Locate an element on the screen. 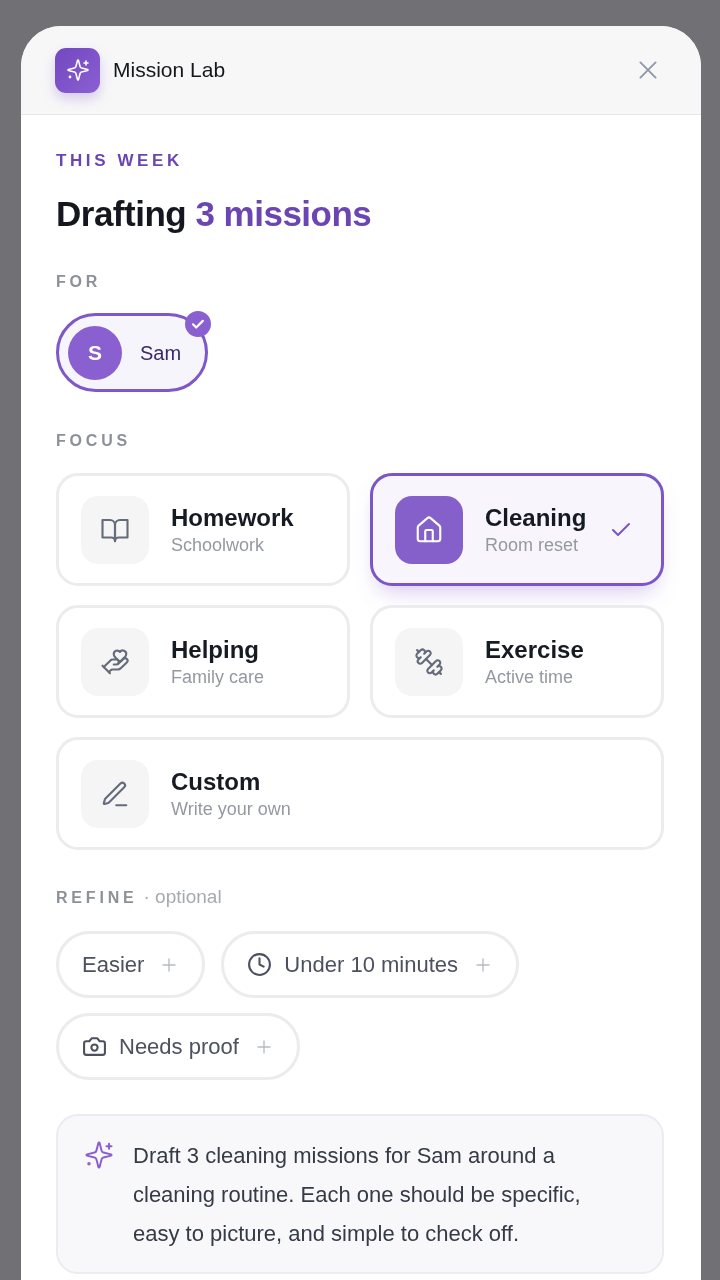 The image size is (720, 1280). refine-chip: Easier is located at coordinates (131, 964).